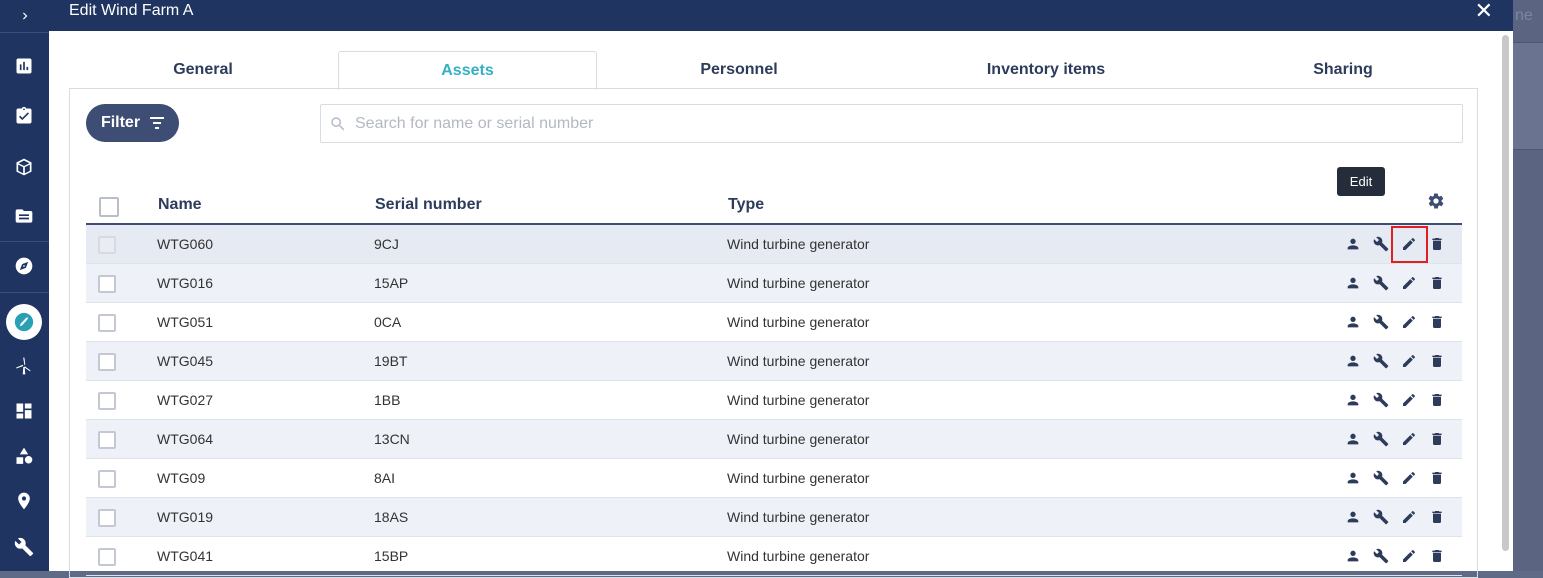  Describe the element at coordinates (900, 124) in the screenshot. I see `search-input` at that location.